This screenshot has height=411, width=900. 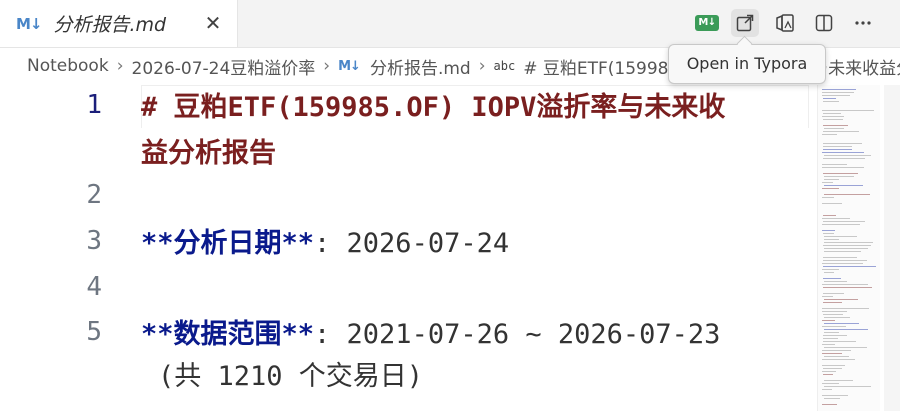 I want to click on split-editor-icon, so click(x=824, y=23).